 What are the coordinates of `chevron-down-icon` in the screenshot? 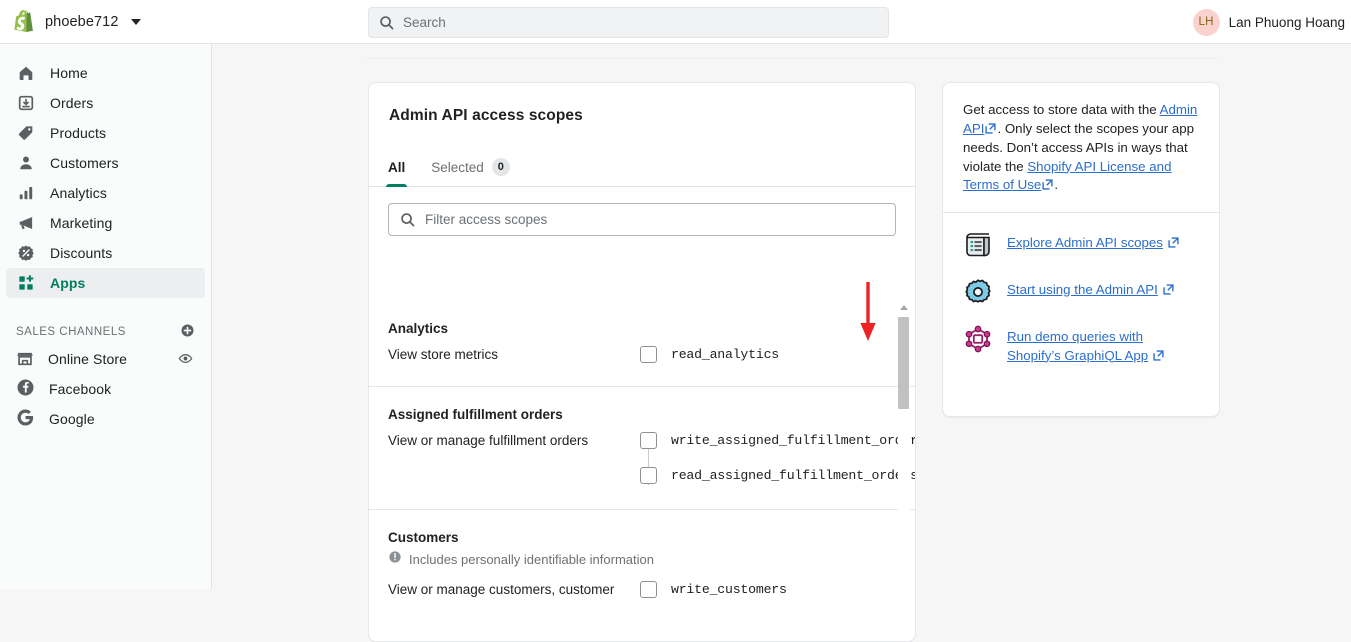 It's located at (136, 21).